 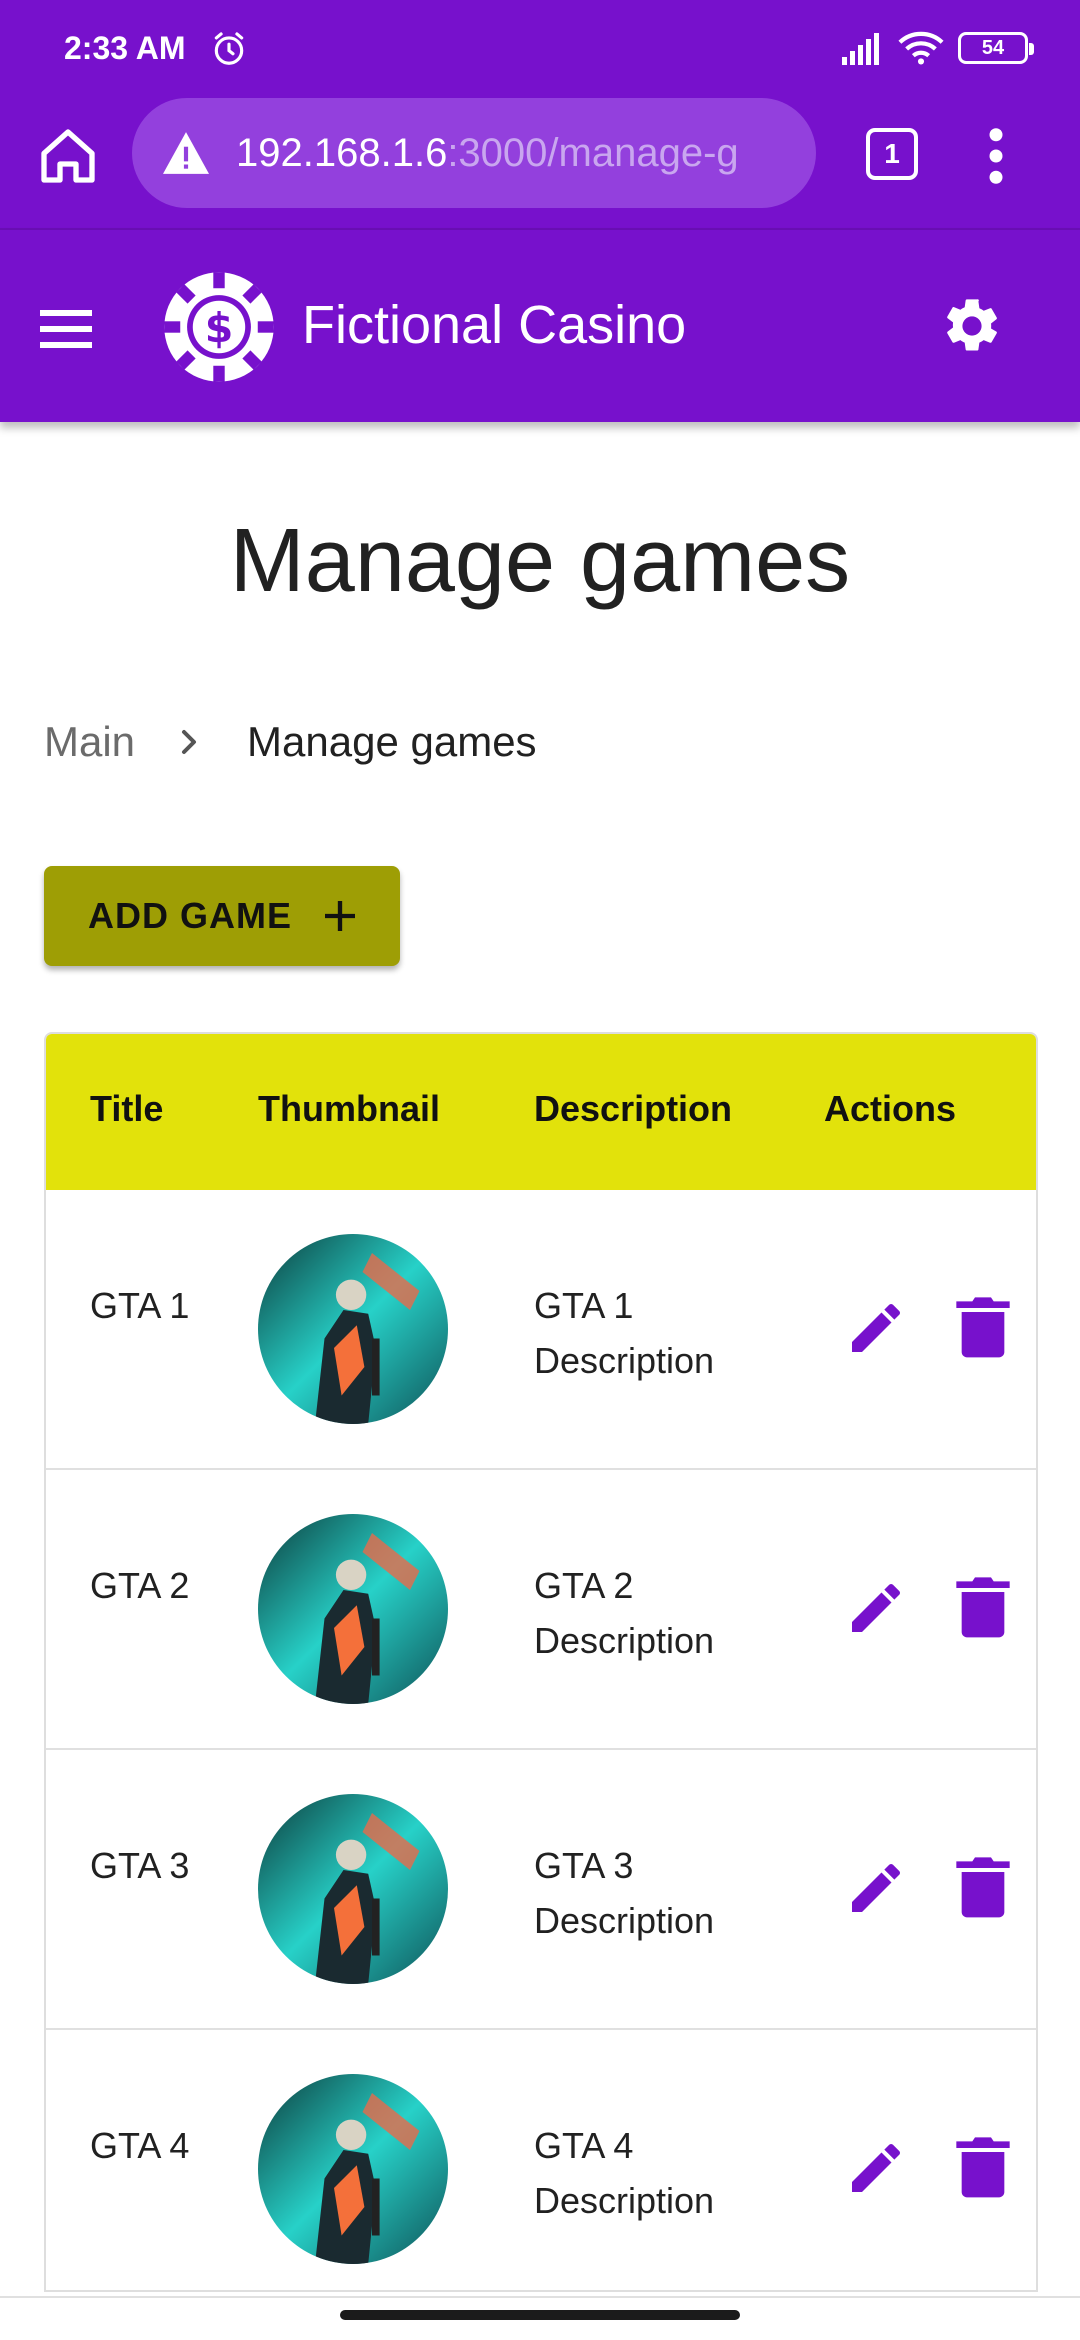 What do you see at coordinates (140, 1865) in the screenshot?
I see `game-title: GTA 3` at bounding box center [140, 1865].